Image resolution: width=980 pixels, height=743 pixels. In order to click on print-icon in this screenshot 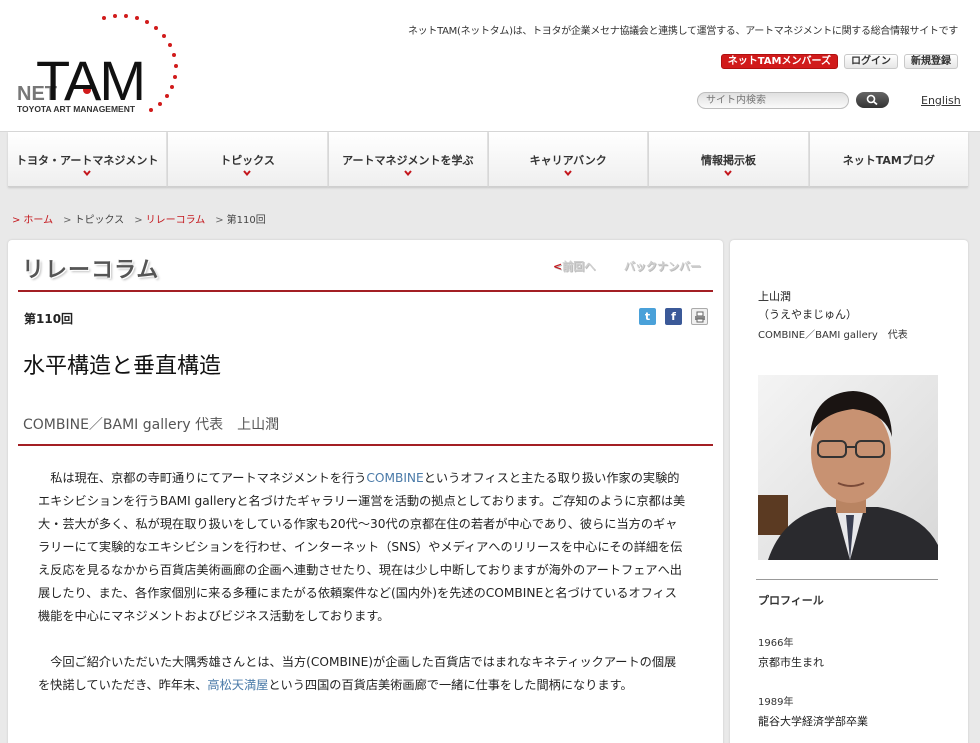, I will do `click(699, 316)`.